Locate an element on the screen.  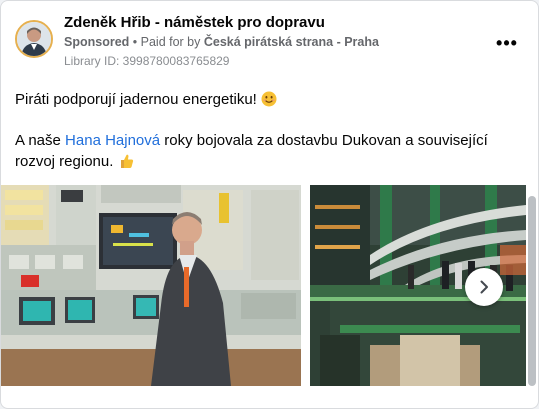
scrollbar is located at coordinates (532, 291).